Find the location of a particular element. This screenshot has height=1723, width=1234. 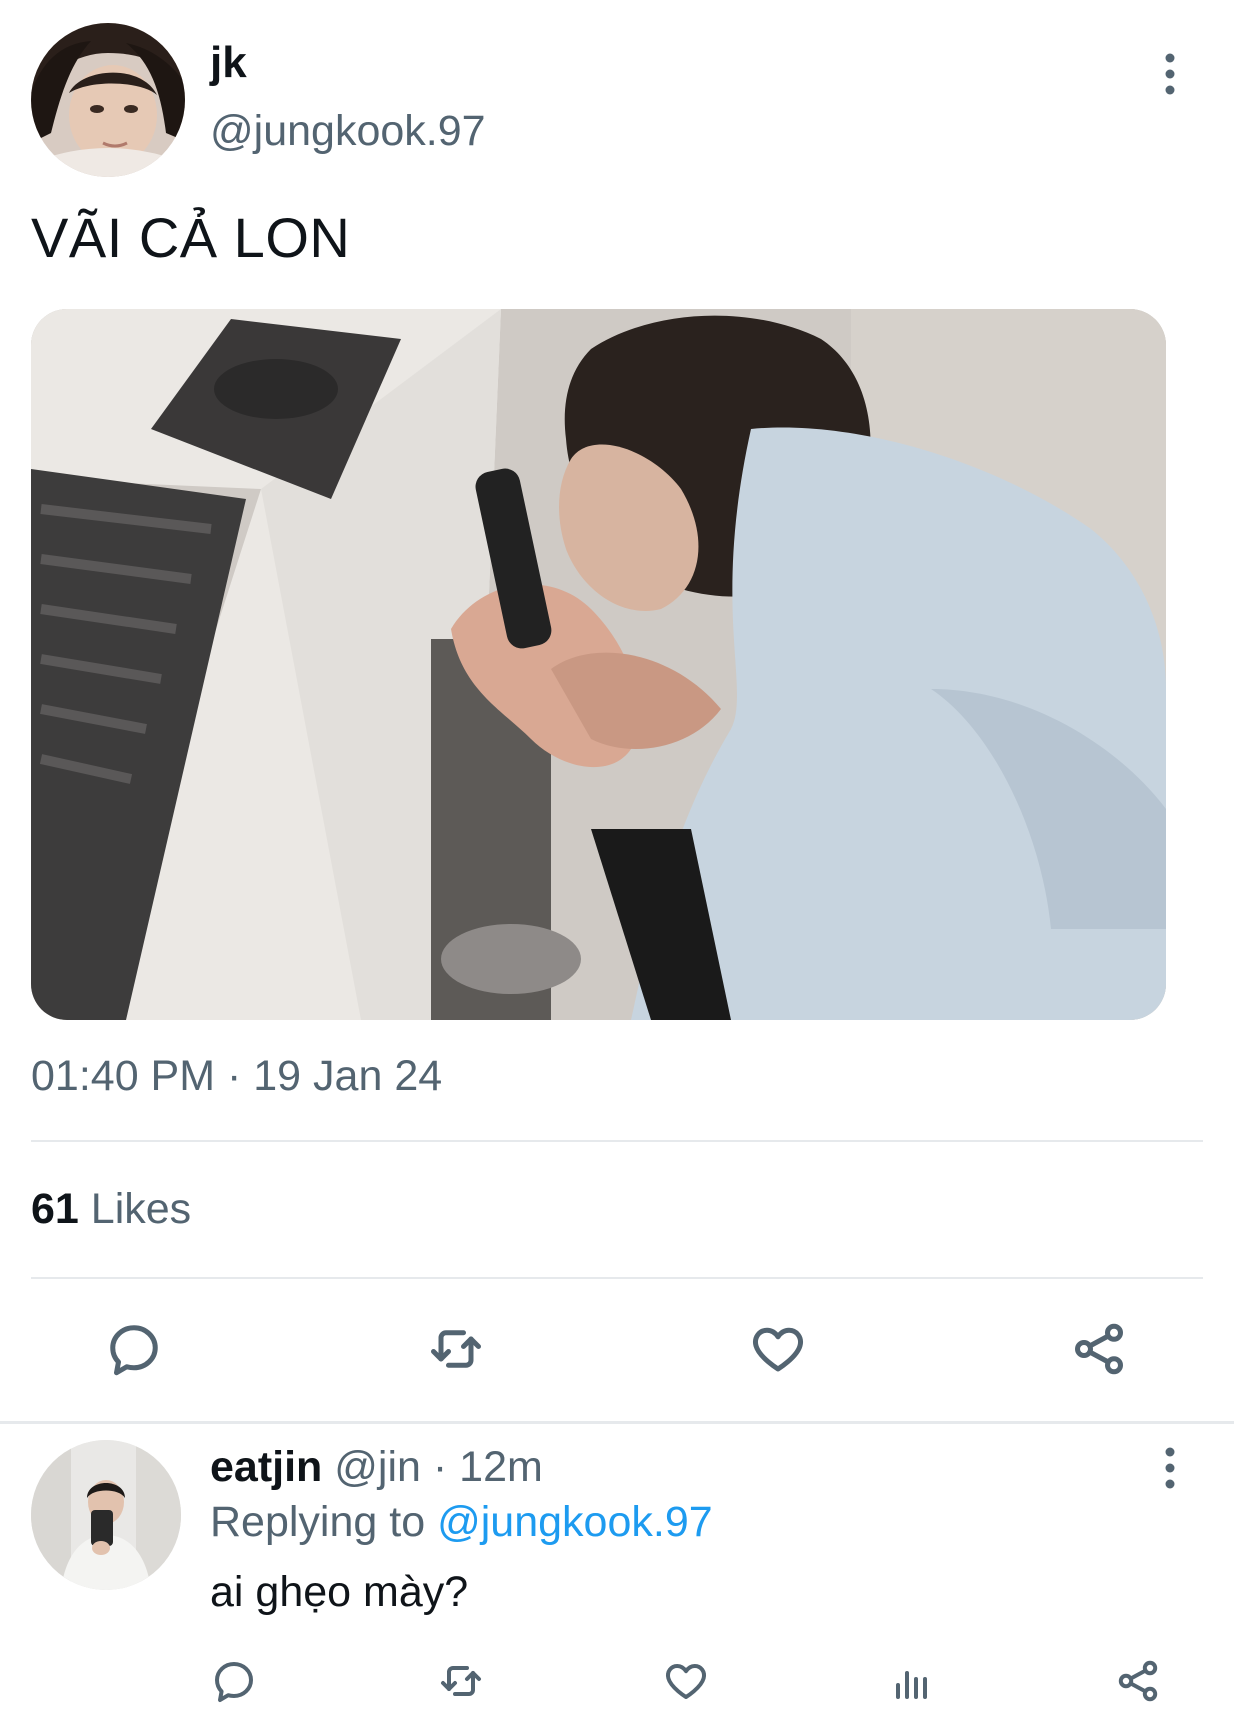

reply-avatar is located at coordinates (106, 1515).